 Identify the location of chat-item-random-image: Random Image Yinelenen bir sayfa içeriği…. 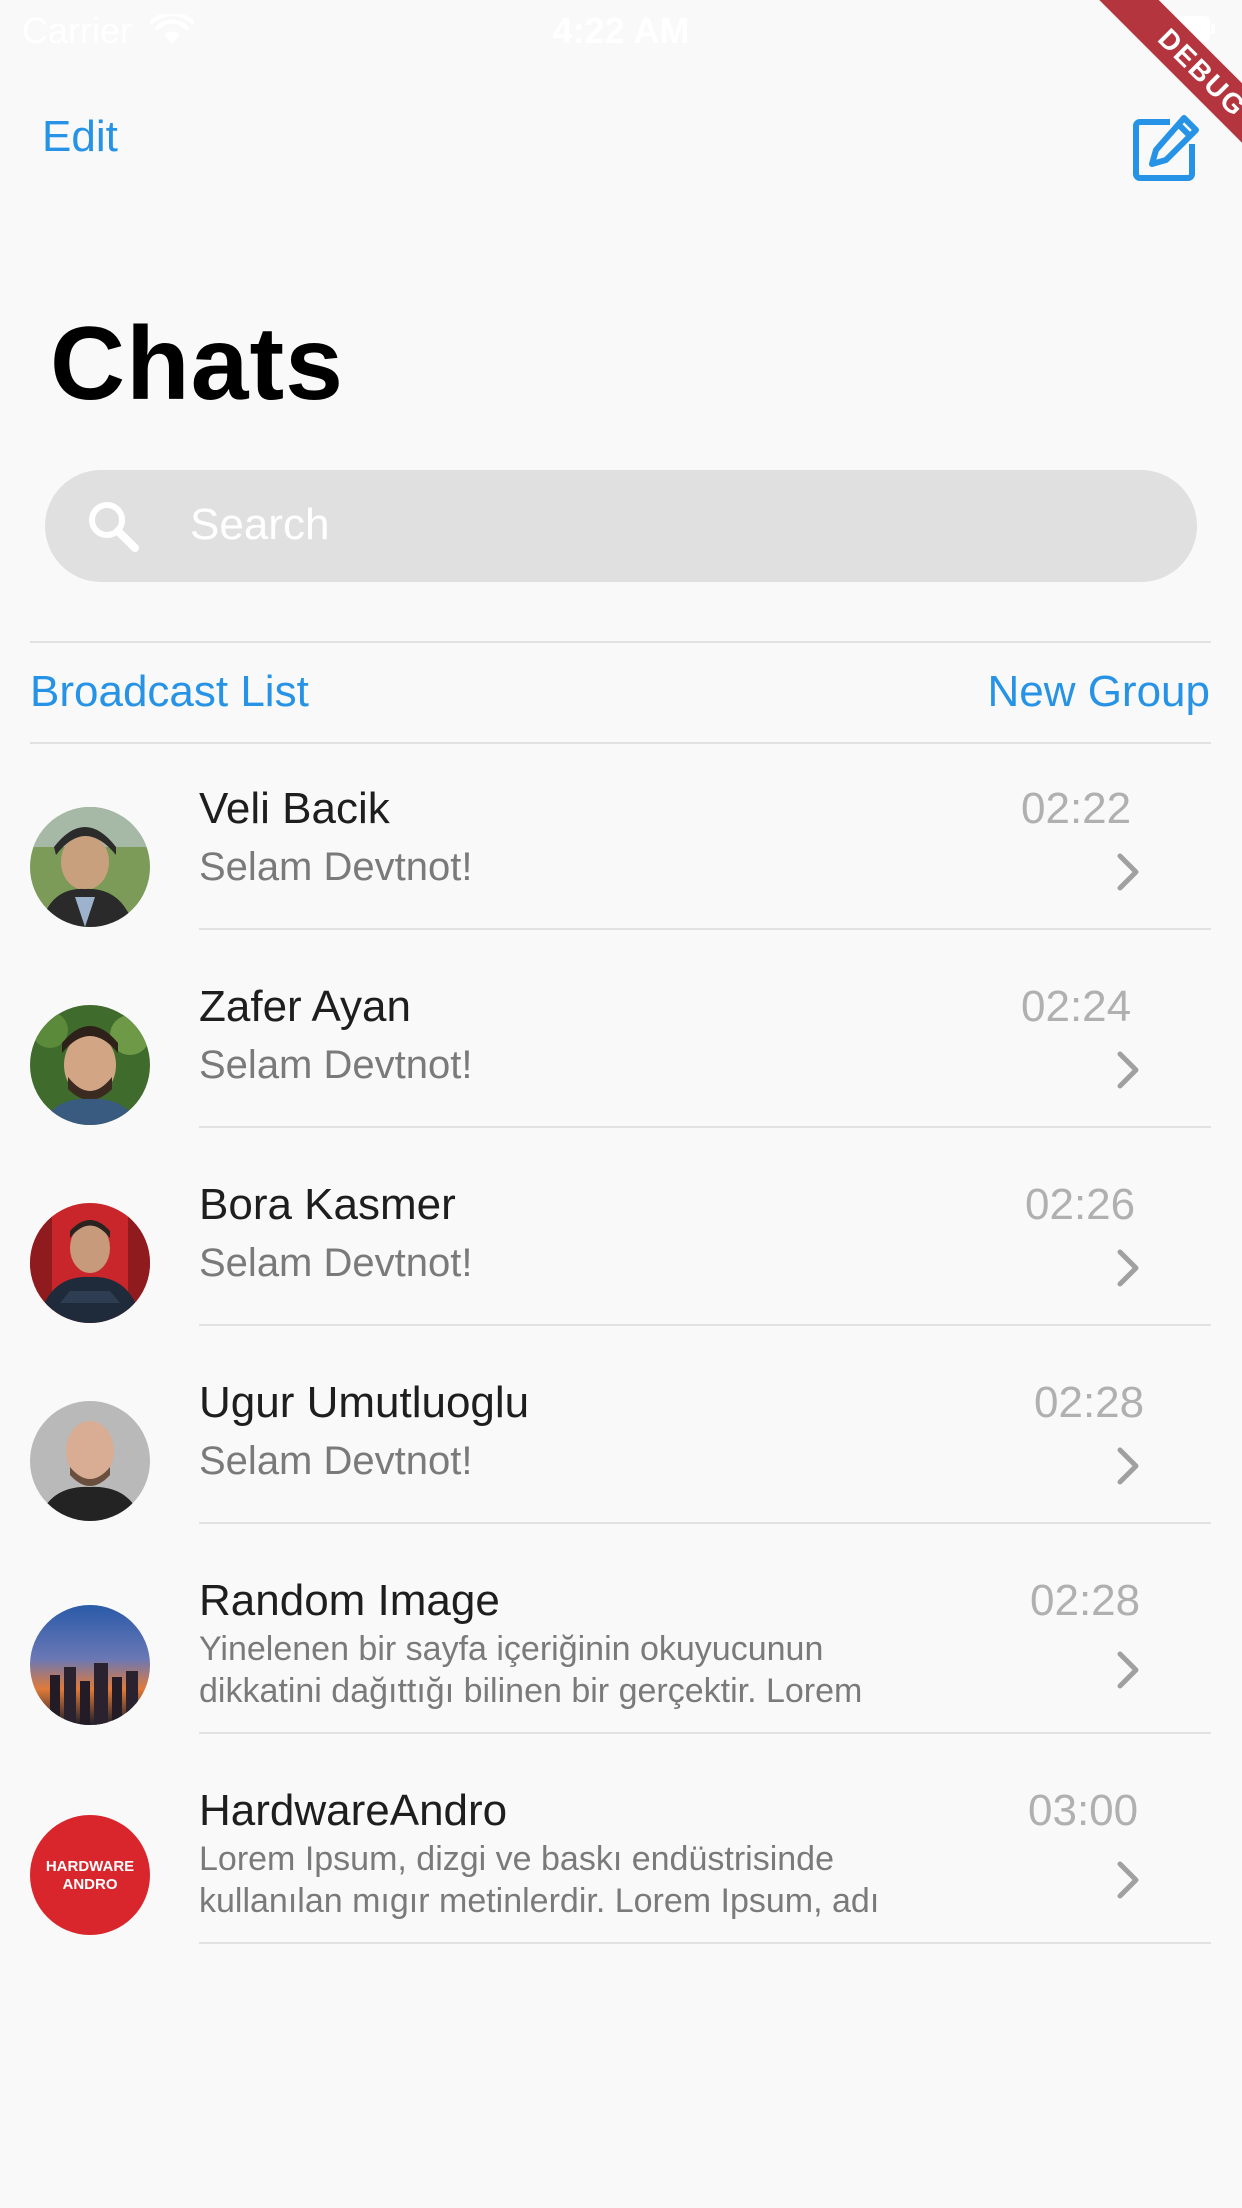
(621, 1643).